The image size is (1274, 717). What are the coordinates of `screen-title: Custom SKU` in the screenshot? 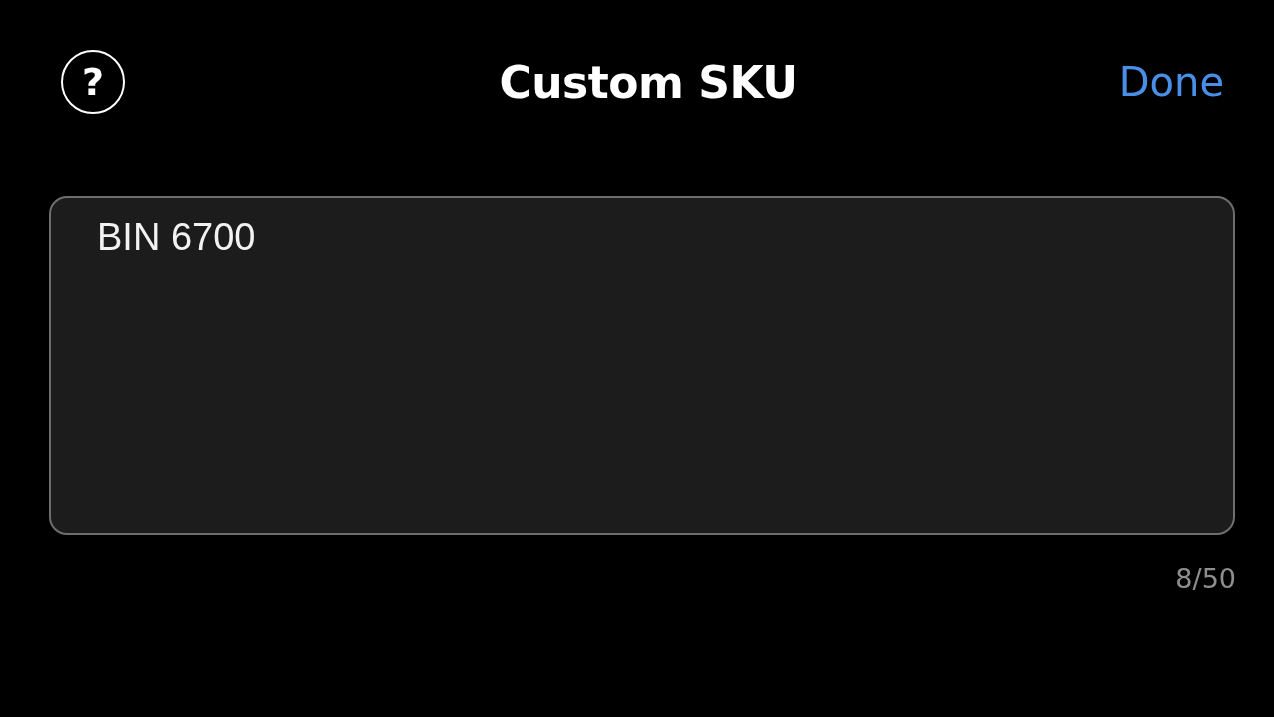 It's located at (648, 82).